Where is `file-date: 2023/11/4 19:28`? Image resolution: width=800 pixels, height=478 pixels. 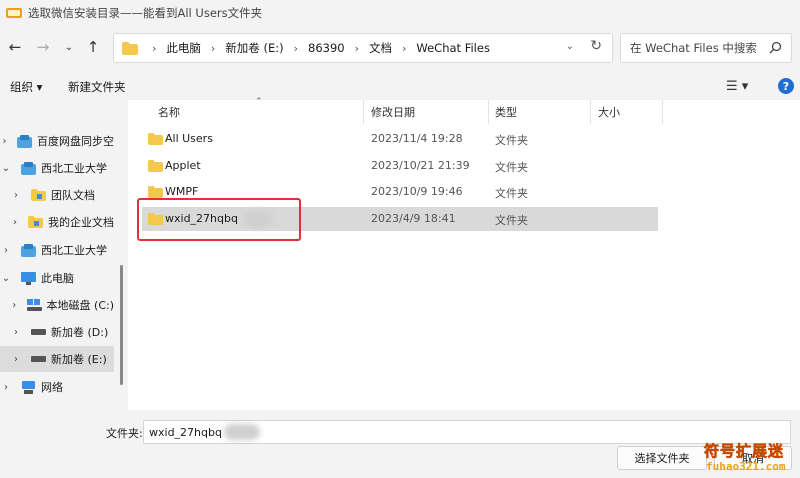
file-date: 2023/11/4 19:28 is located at coordinates (417, 138).